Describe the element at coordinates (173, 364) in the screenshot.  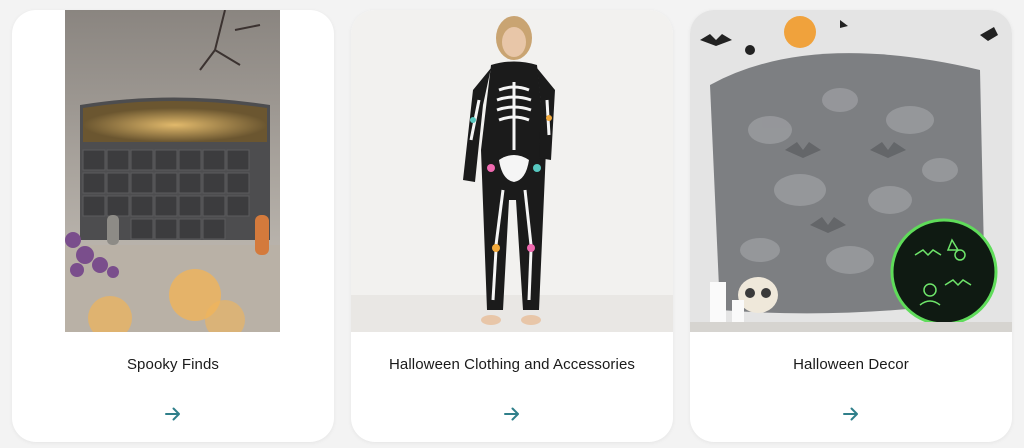
I see `card-title: Spooky Finds` at that location.